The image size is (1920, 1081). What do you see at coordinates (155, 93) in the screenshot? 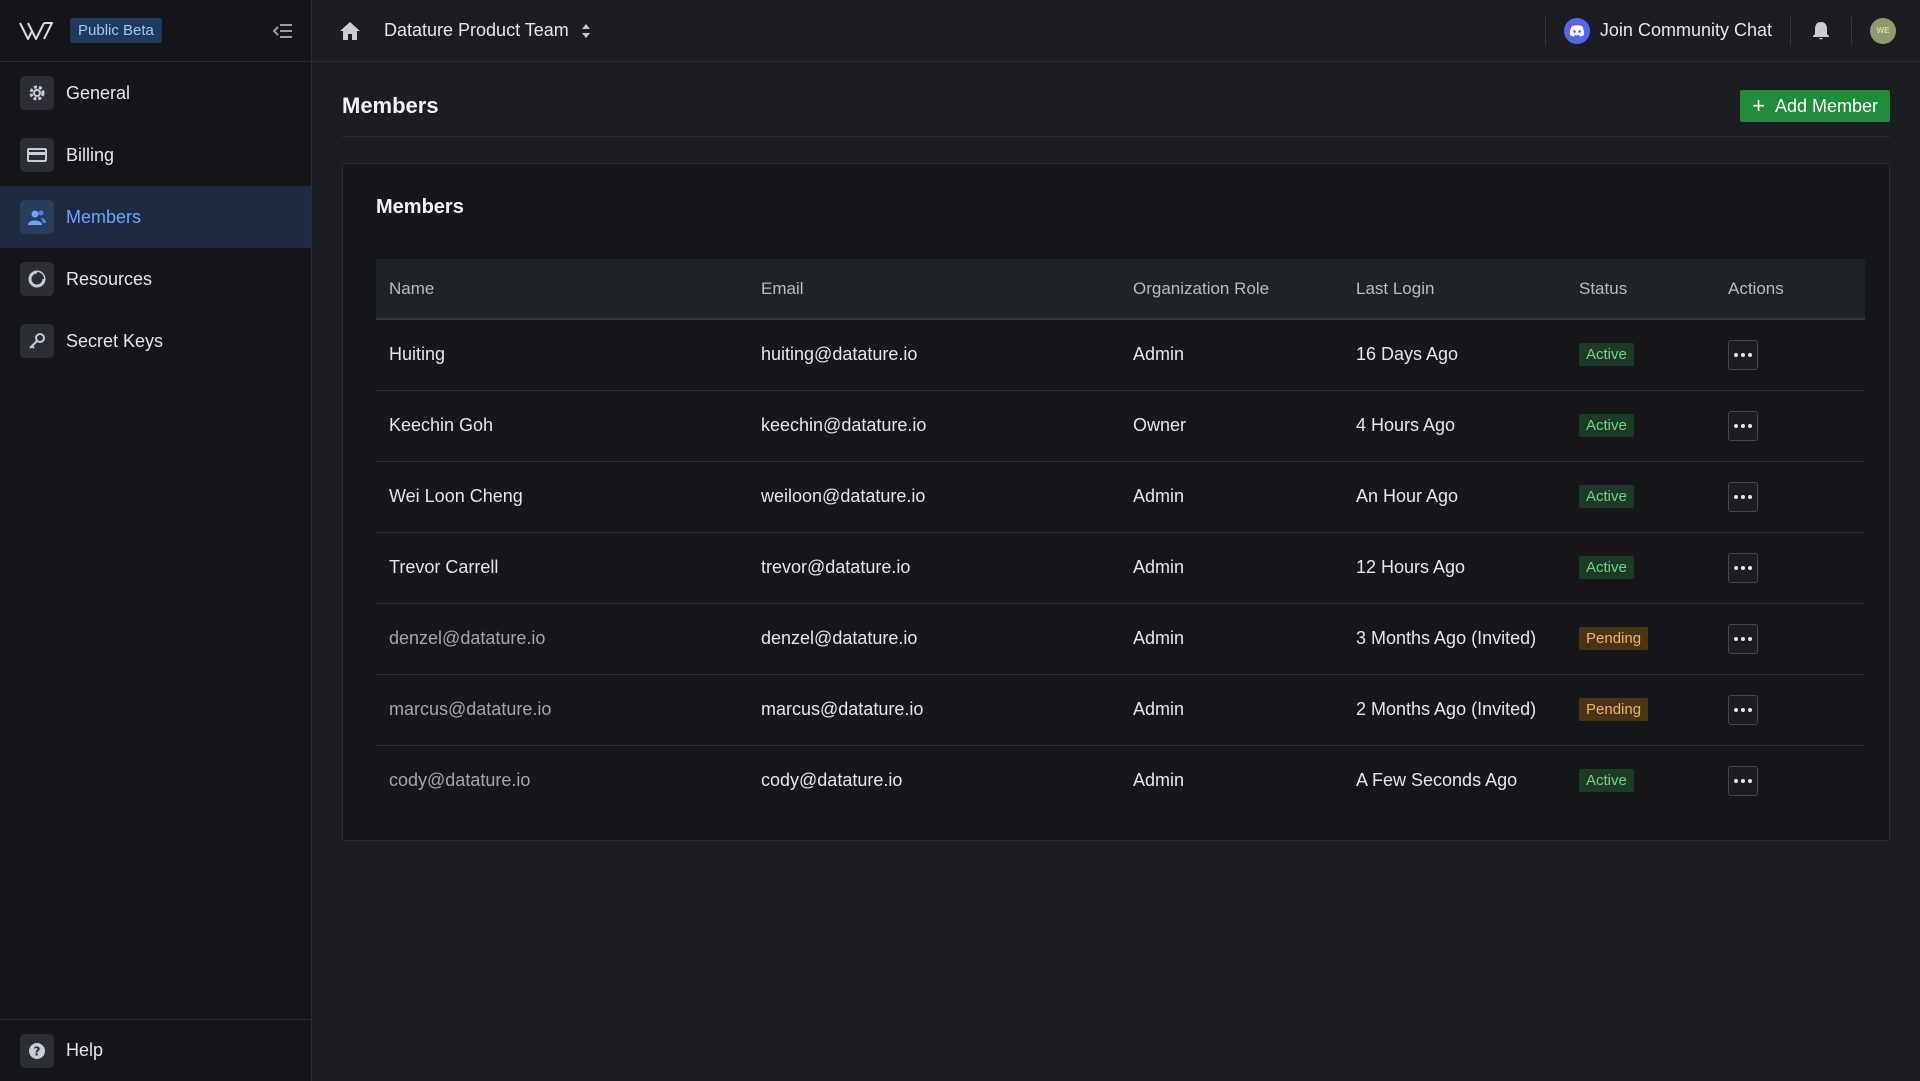
I see `sidebar-item-general: General` at bounding box center [155, 93].